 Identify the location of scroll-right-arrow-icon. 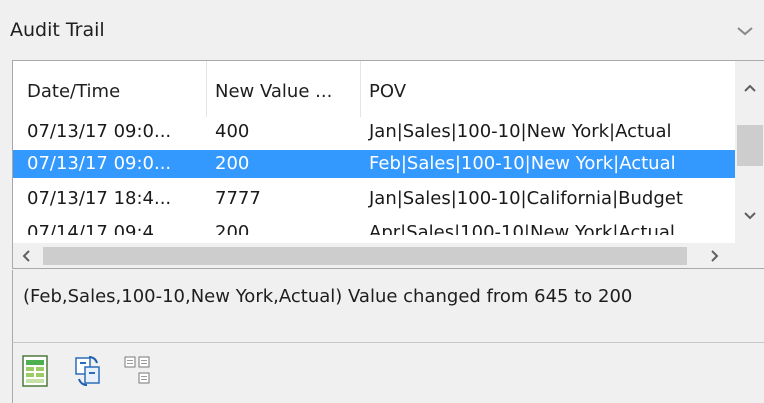
(715, 256).